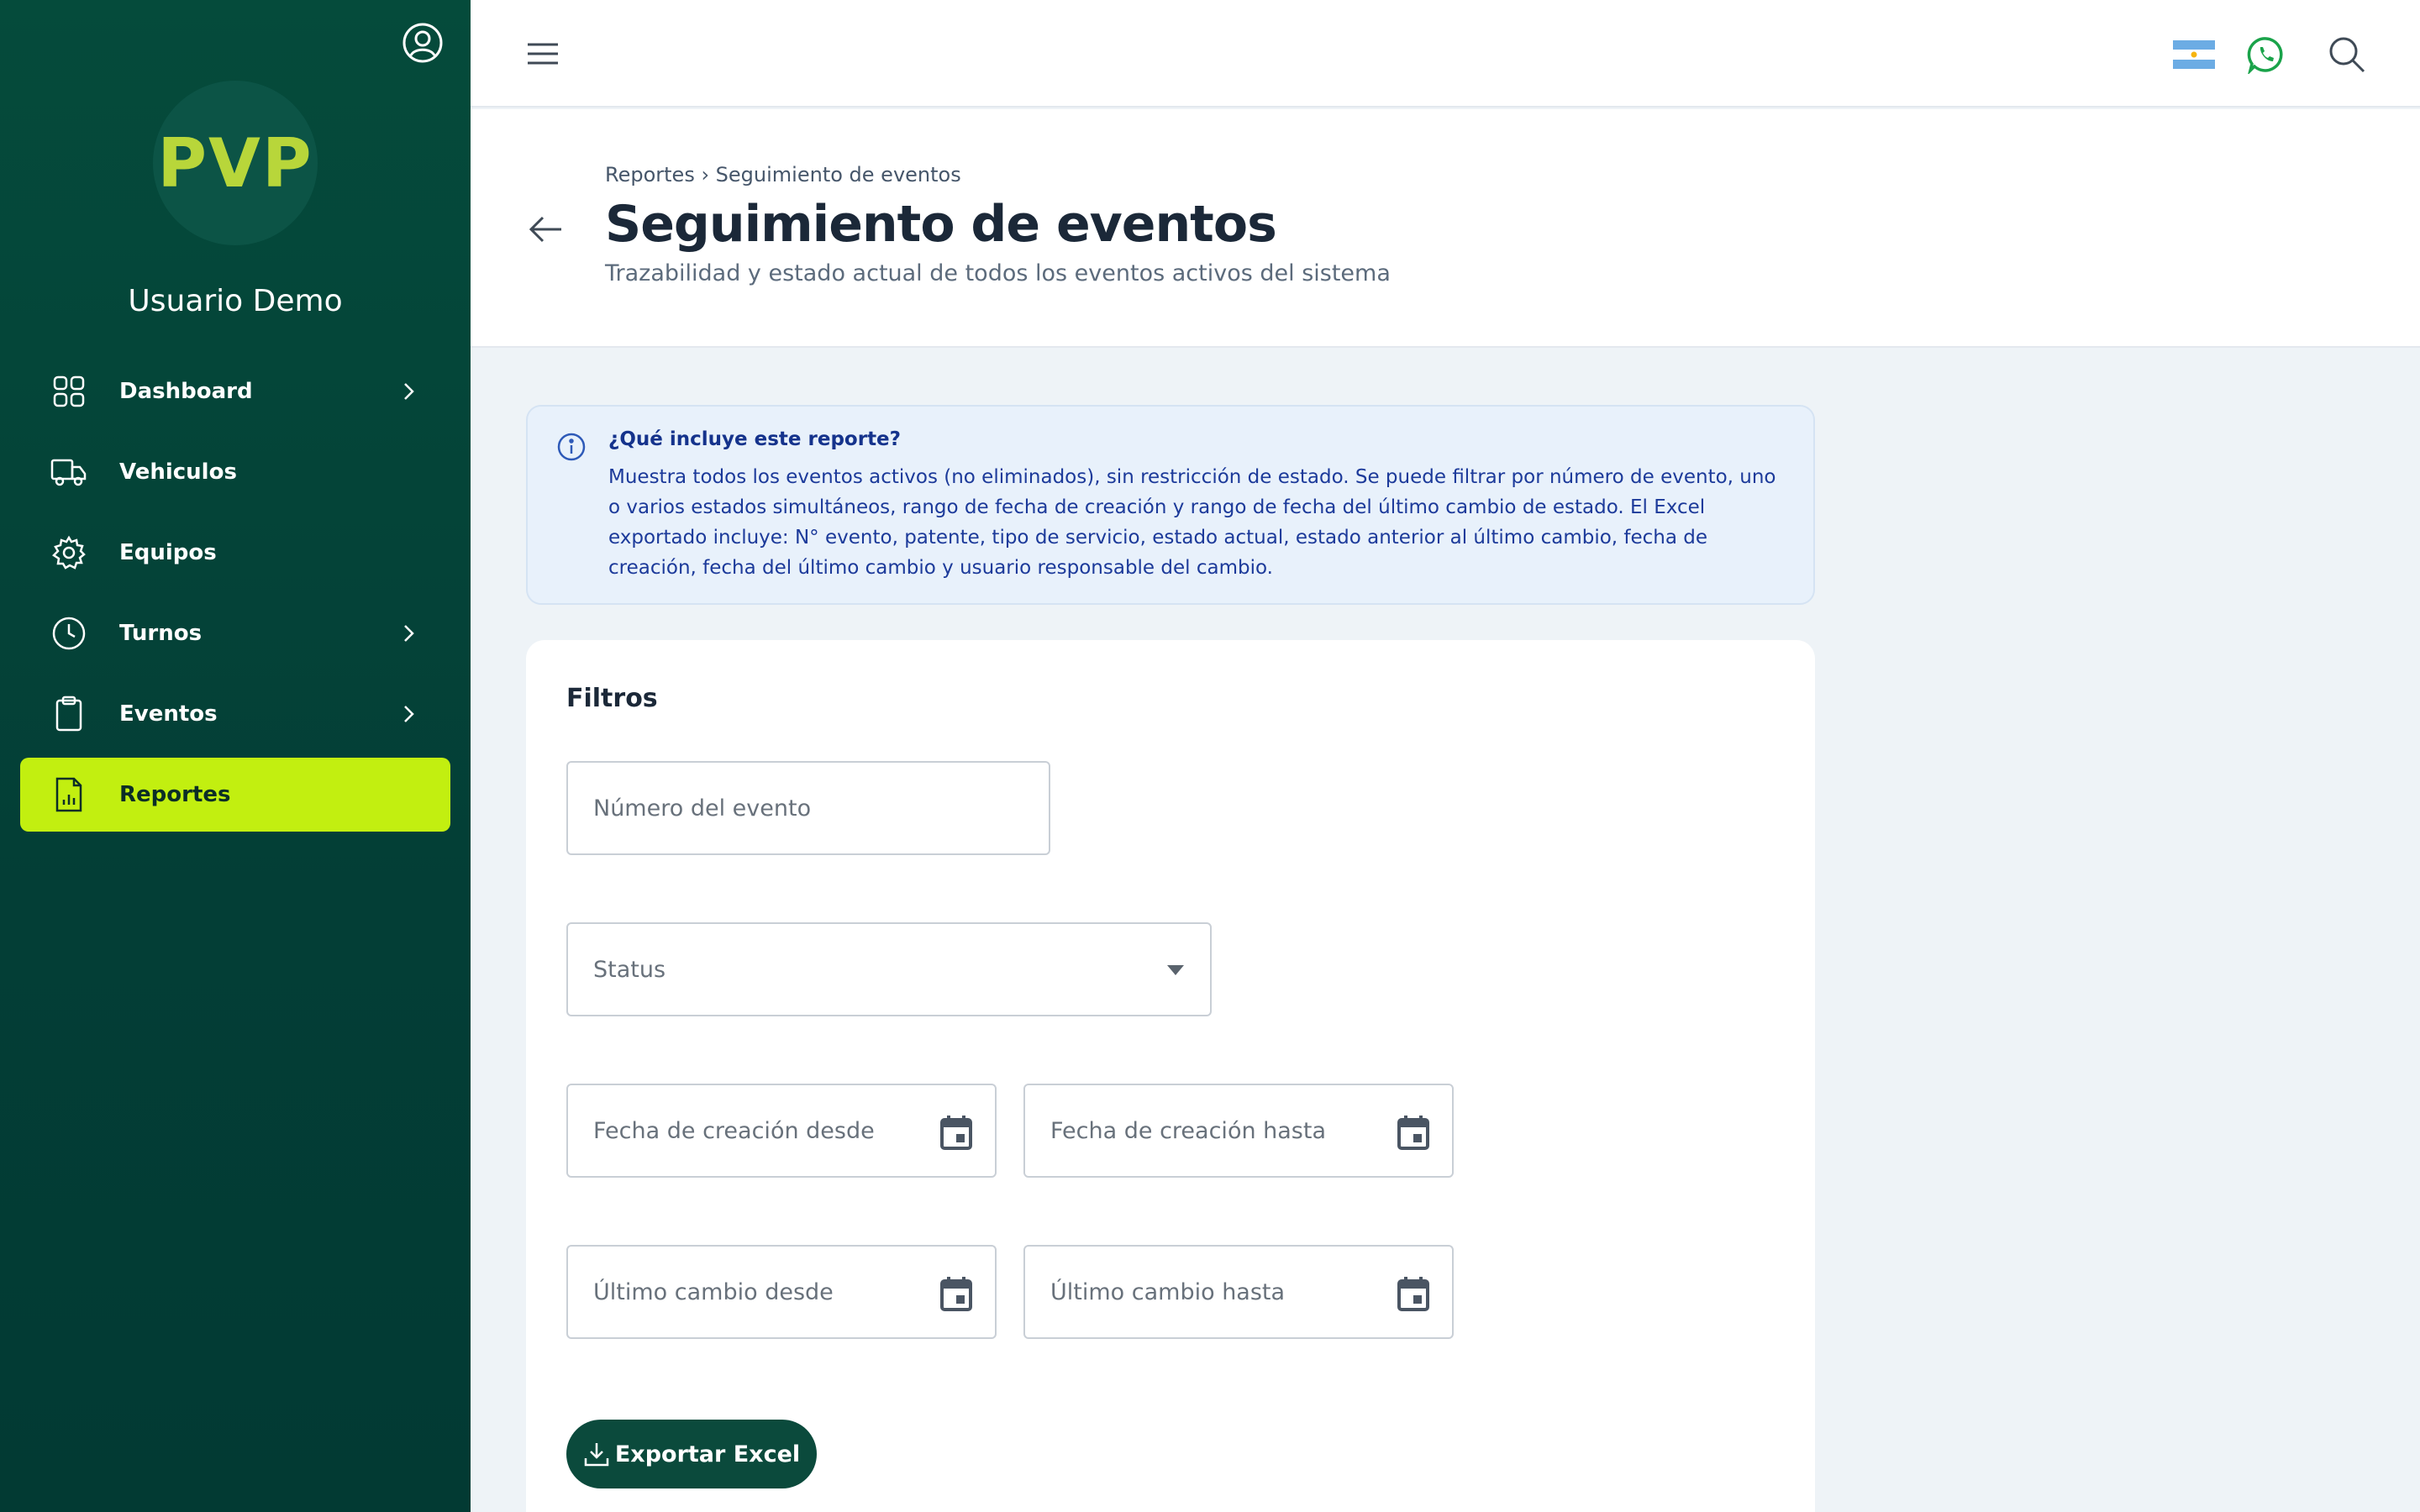 This screenshot has height=1512, width=2420. Describe the element at coordinates (68, 391) in the screenshot. I see `grid-icon` at that location.